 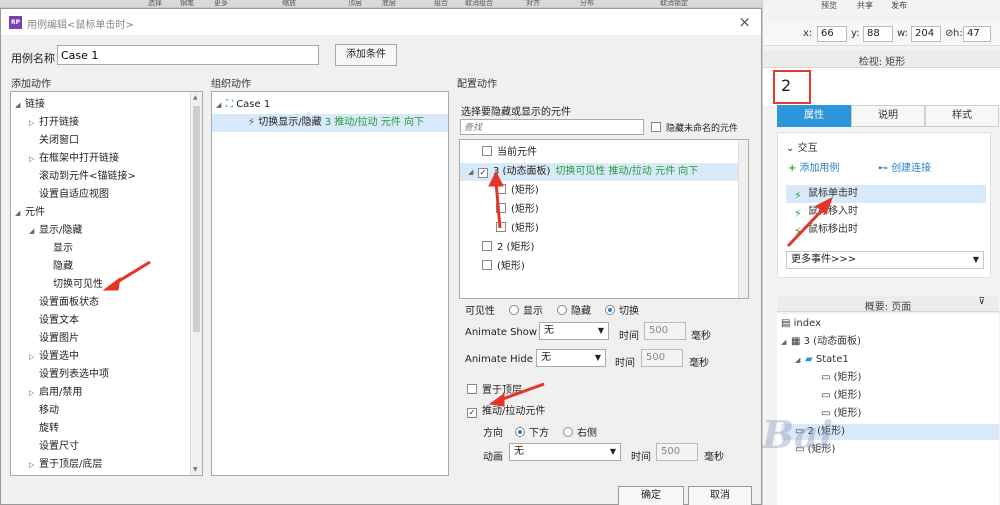 What do you see at coordinates (813, 166) in the screenshot?
I see `add-case-link: + 添加用例` at bounding box center [813, 166].